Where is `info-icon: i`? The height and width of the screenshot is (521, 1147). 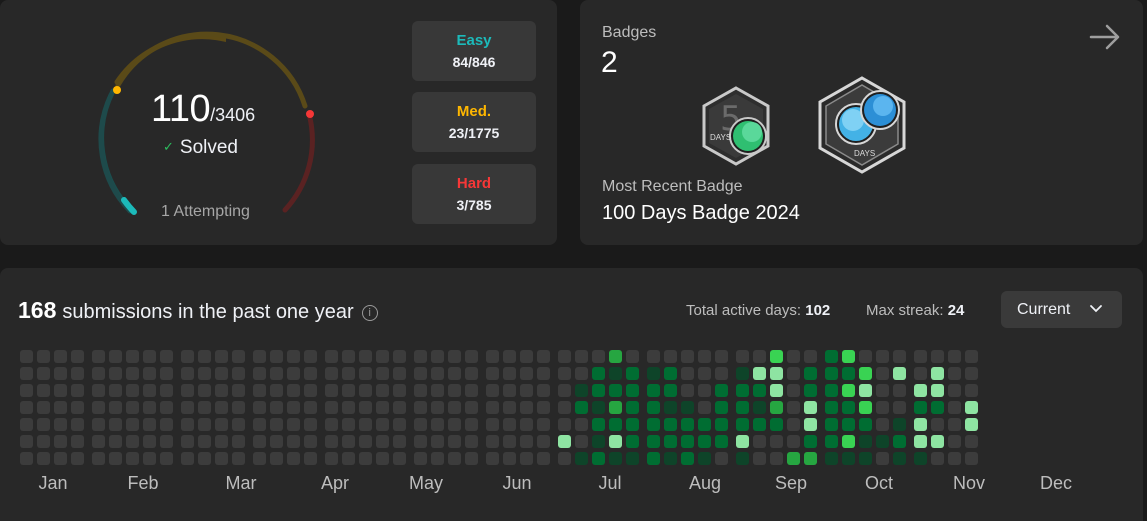 info-icon: i is located at coordinates (369, 313).